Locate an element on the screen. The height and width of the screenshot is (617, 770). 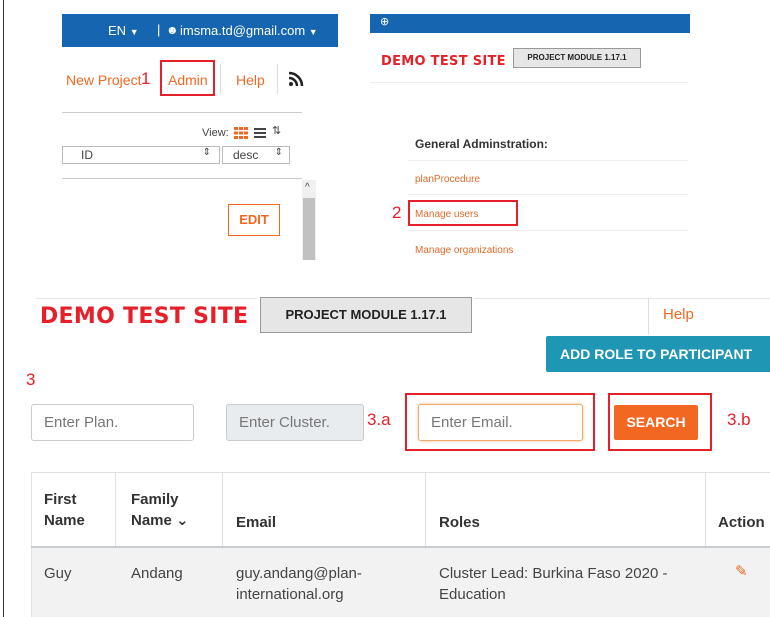
sort-field-select: ID ⇕ is located at coordinates (141, 155).